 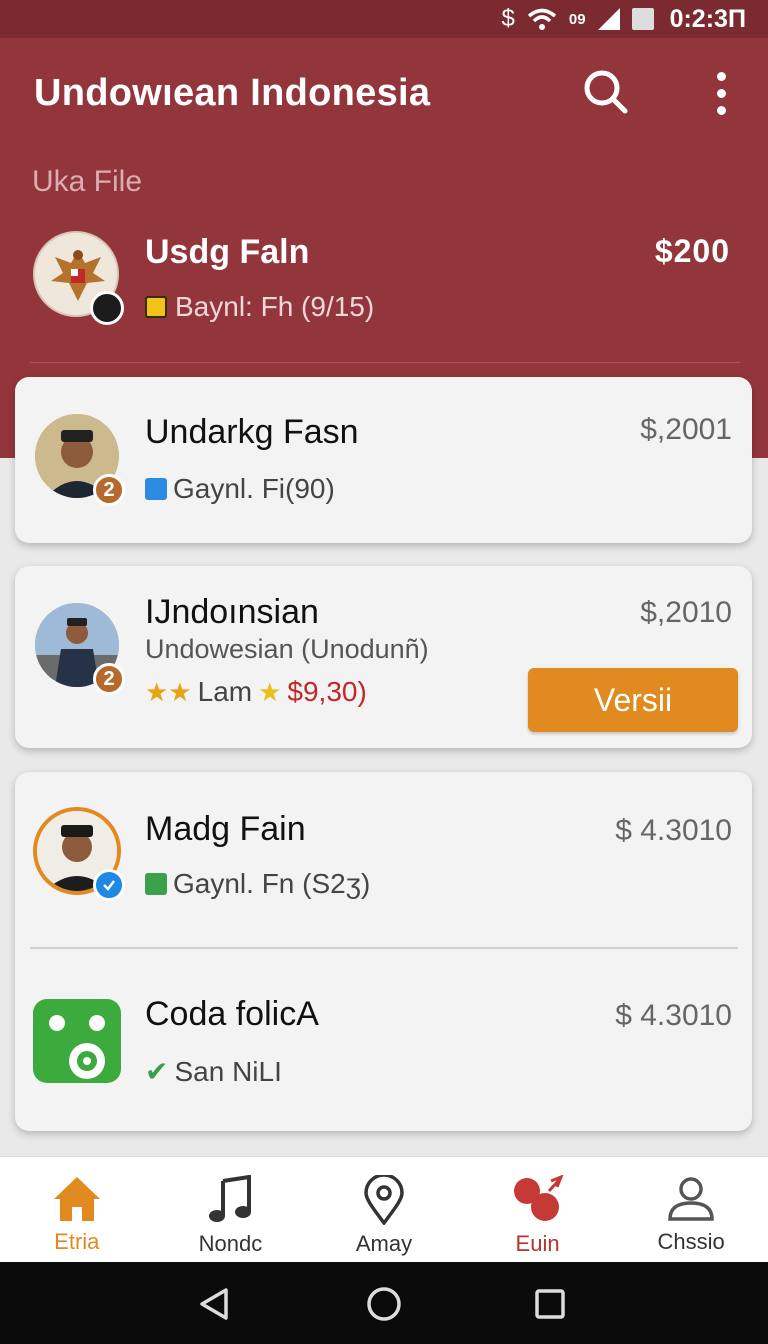 What do you see at coordinates (691, 1241) in the screenshot?
I see `nav-label: Chssio` at bounding box center [691, 1241].